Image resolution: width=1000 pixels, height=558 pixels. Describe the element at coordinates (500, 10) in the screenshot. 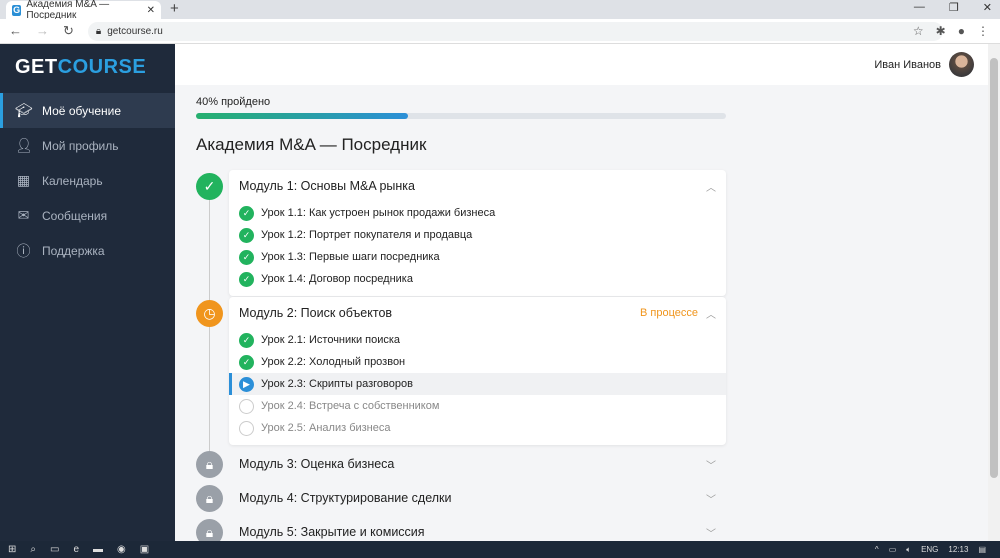

I see `browser-tab-bar: G Академия M&A — Посредник ✕ + — ❐ ✕` at that location.